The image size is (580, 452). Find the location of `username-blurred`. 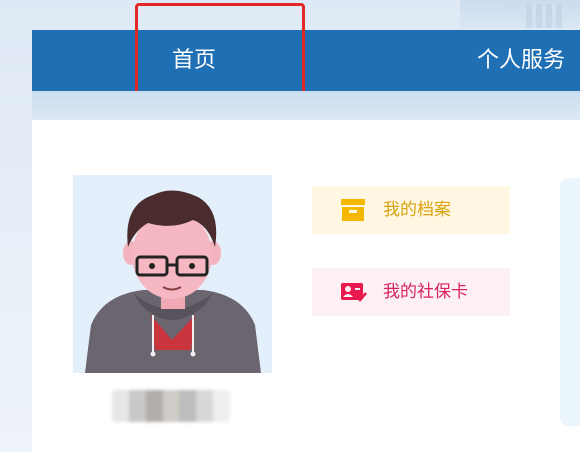

username-blurred is located at coordinates (171, 406).